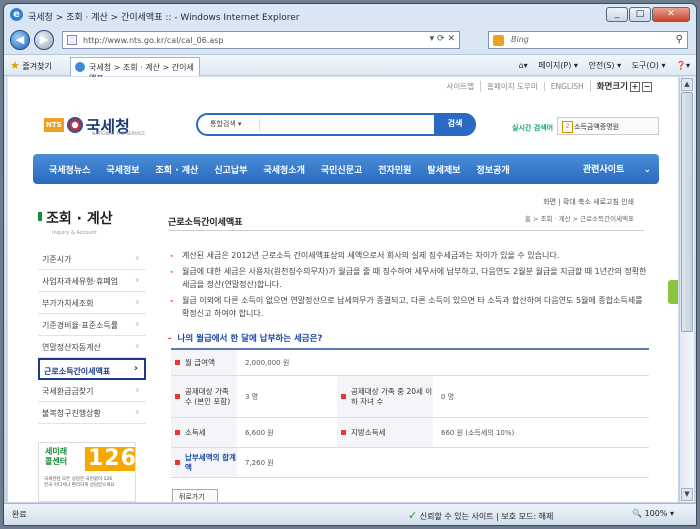 Image resolution: width=700 pixels, height=529 pixels. I want to click on zone-text: ✓ 신뢰할 수 있는 사이트 | 보호 모드: 해제, so click(481, 515).